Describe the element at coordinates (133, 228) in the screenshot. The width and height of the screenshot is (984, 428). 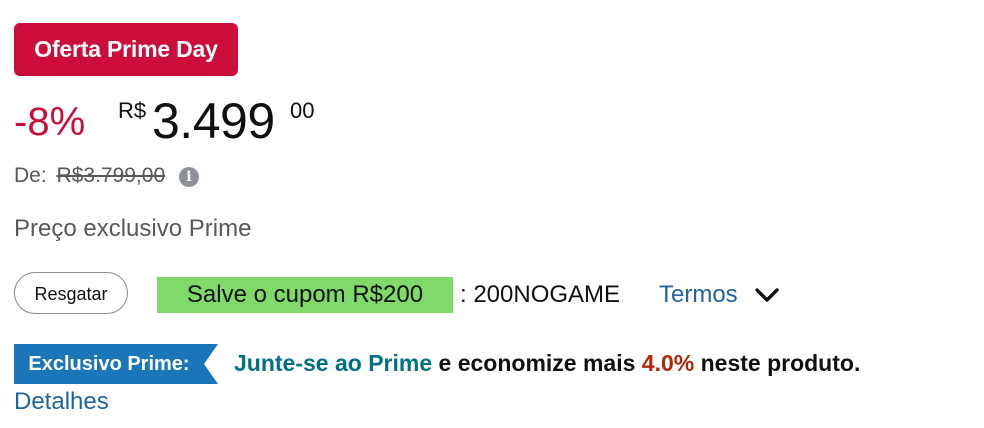
I see `prime-exclusive-price-text: Preço exclusivo Prime` at that location.